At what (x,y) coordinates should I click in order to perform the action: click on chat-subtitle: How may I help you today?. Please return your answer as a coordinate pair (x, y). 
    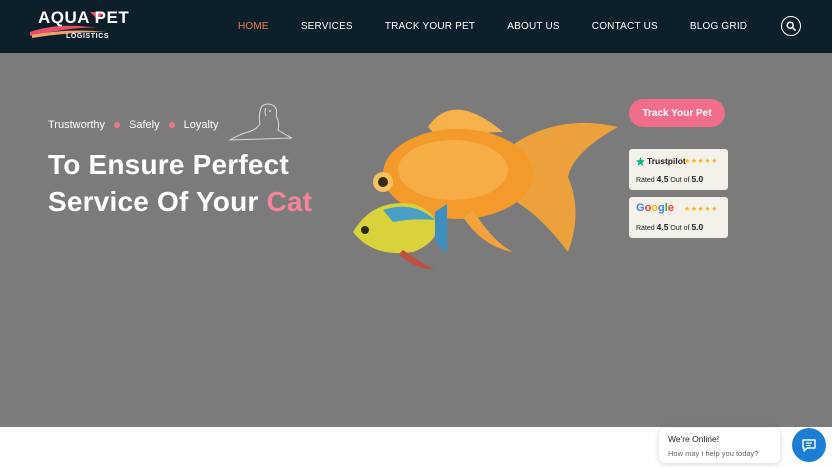
    Looking at the image, I should click on (713, 453).